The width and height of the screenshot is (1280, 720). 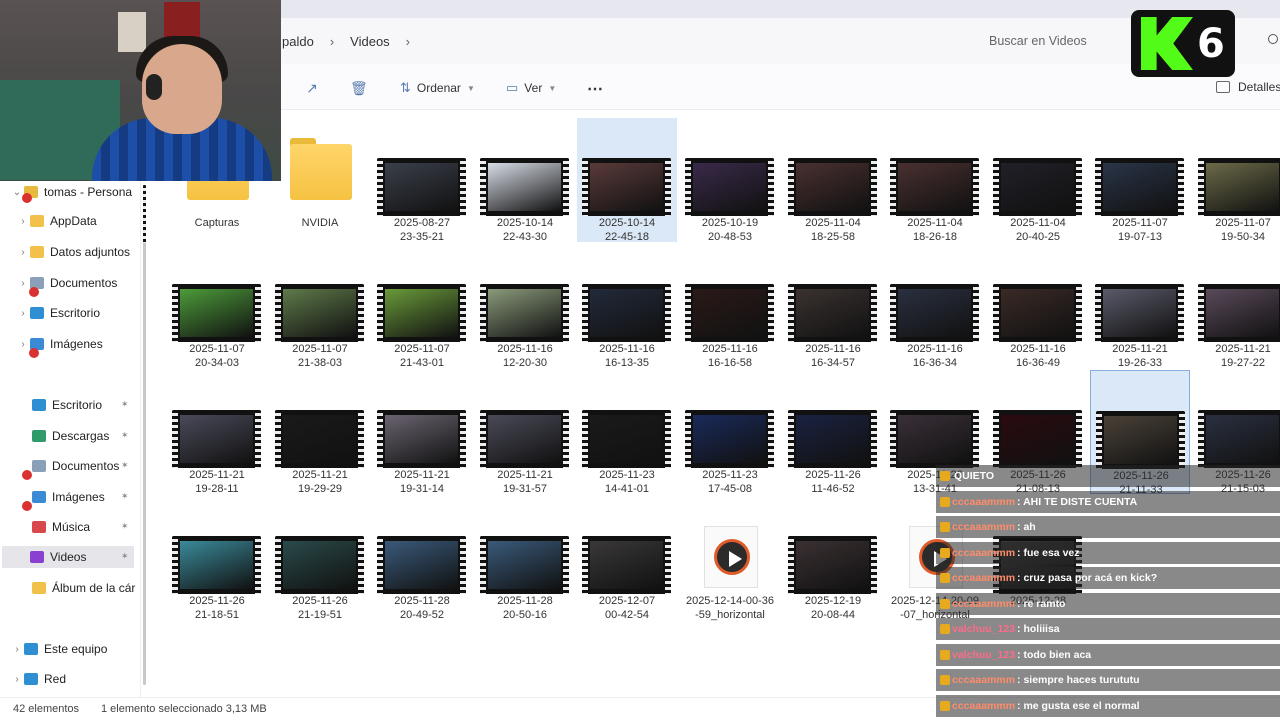 What do you see at coordinates (730, 601) in the screenshot?
I see `file-name-line1: 2025-12-14-00-36` at bounding box center [730, 601].